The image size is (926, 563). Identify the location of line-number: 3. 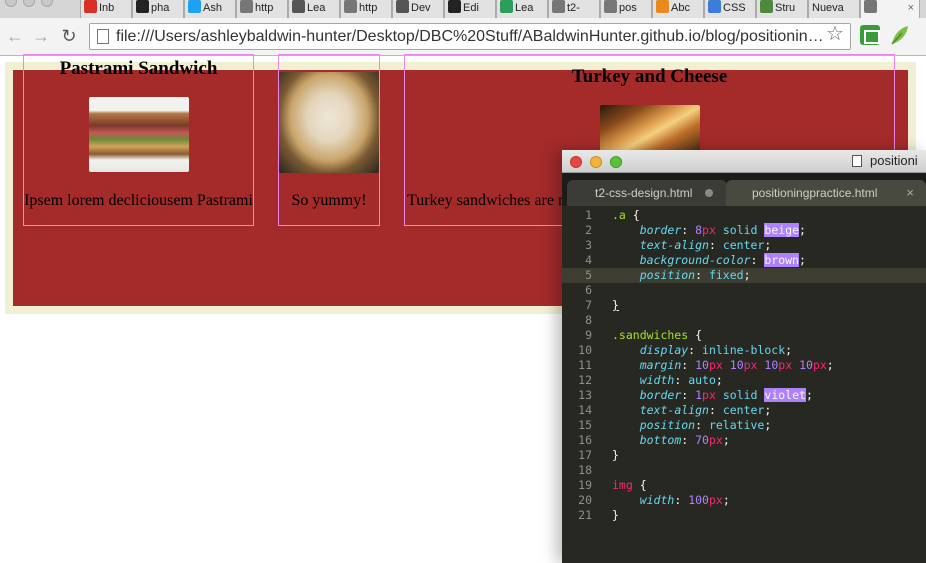
(588, 245).